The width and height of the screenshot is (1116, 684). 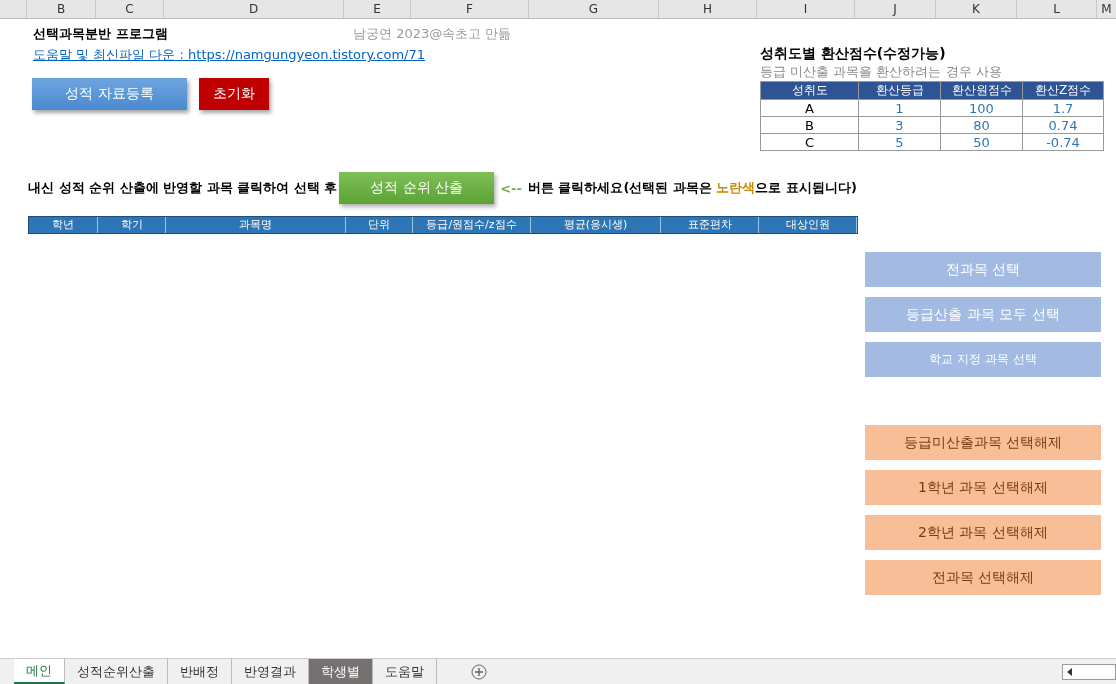 What do you see at coordinates (881, 72) in the screenshot?
I see `conversion-note: 등급 미산출 과목을 환산하려는 경우 사용` at bounding box center [881, 72].